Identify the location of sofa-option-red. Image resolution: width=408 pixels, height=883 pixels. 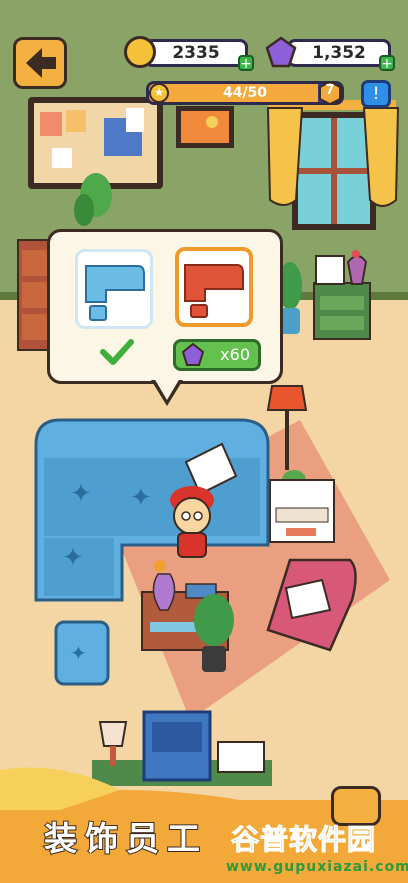
(214, 287).